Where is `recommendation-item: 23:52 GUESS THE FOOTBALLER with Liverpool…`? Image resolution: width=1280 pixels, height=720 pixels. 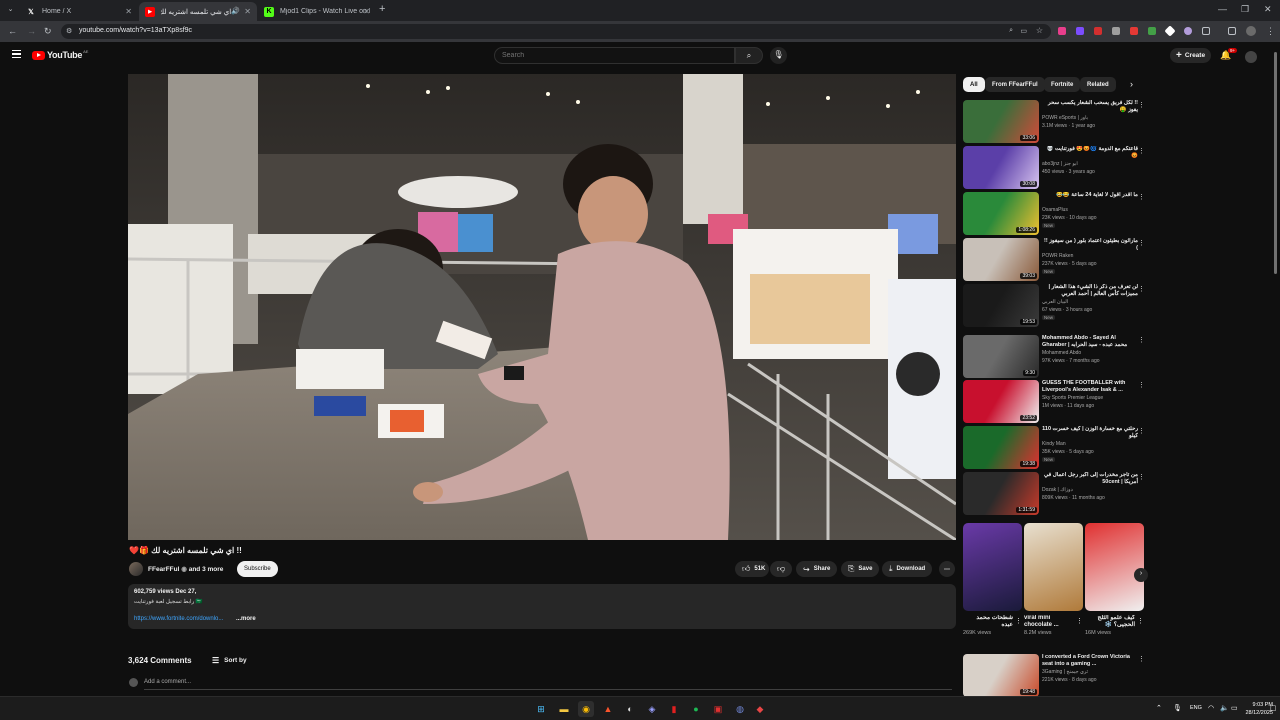
recommendation-item: 23:52 GUESS THE FOOTBALLER with Liverpool… is located at coordinates (1055, 402).